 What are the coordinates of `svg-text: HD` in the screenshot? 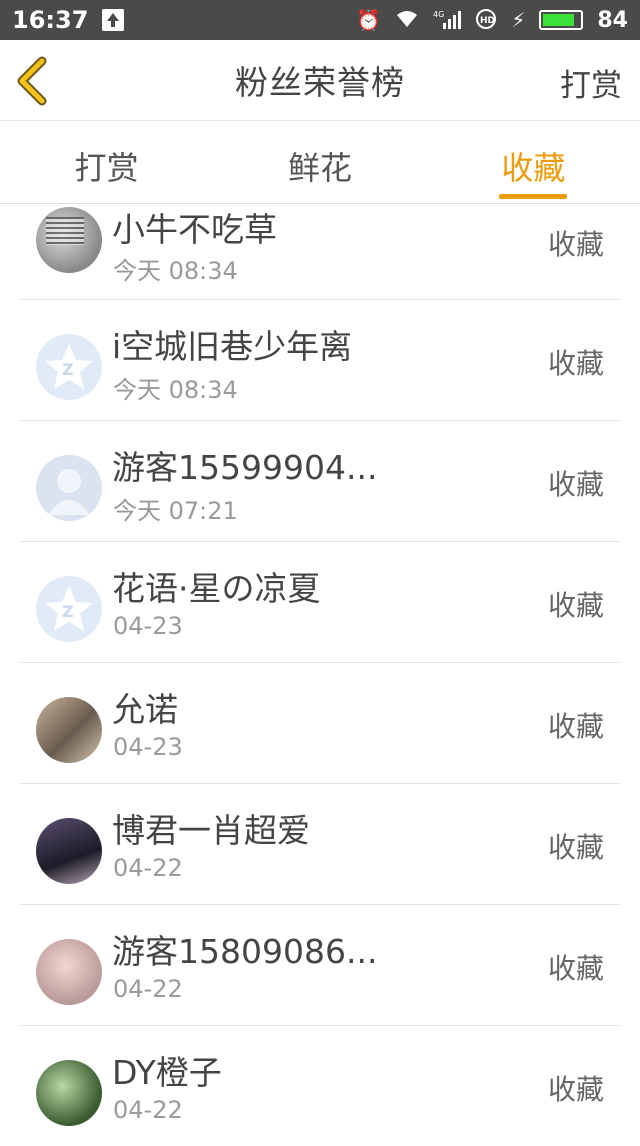 It's located at (487, 21).